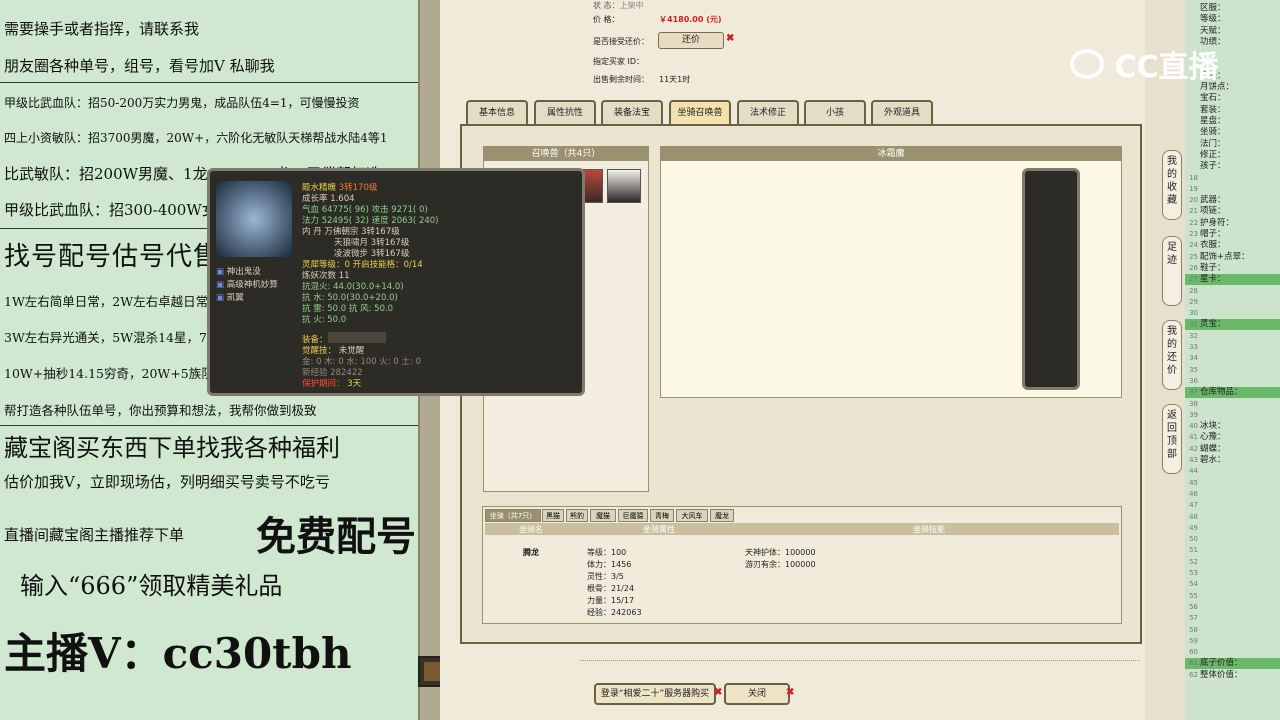  Describe the element at coordinates (1193, 290) in the screenshot. I see `row-number: 28` at that location.